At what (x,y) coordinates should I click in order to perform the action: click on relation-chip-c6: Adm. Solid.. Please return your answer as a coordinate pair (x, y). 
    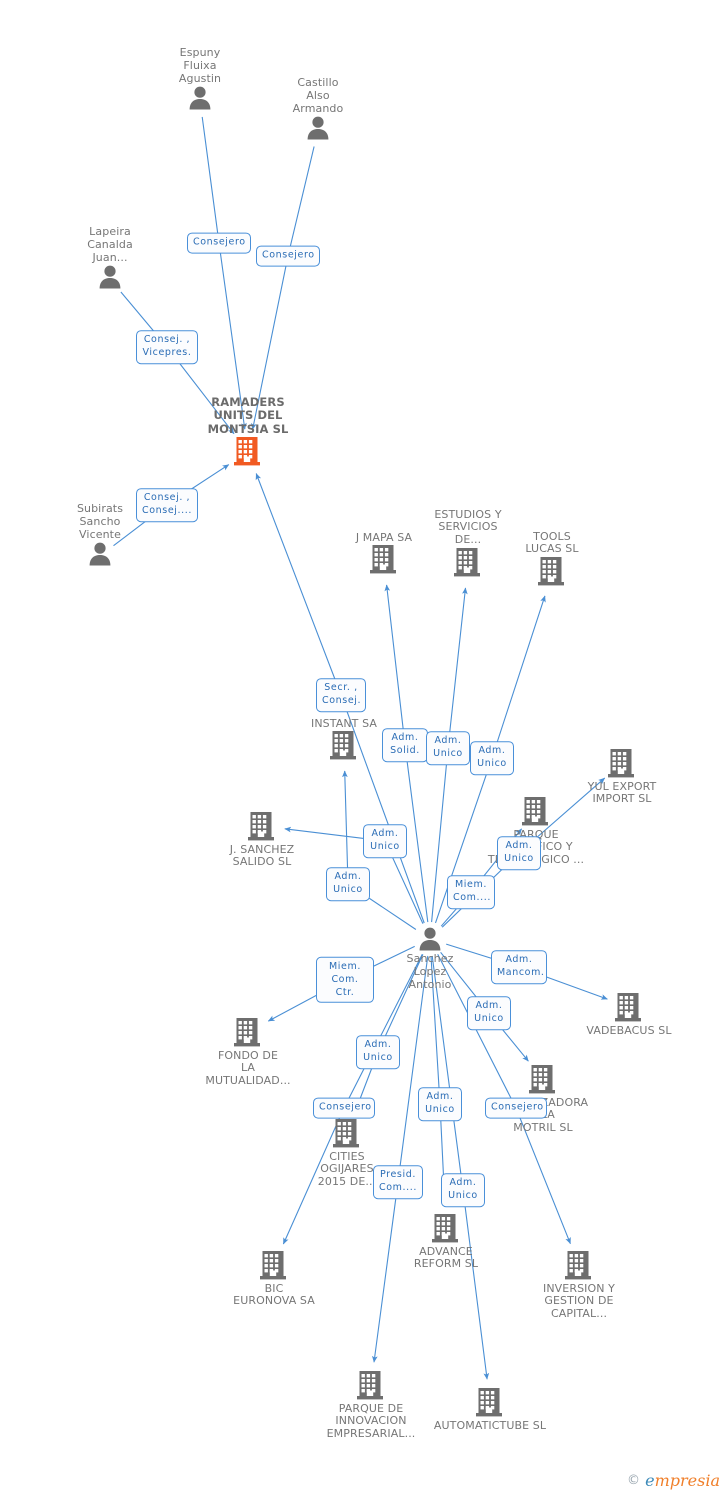
    Looking at the image, I should click on (405, 745).